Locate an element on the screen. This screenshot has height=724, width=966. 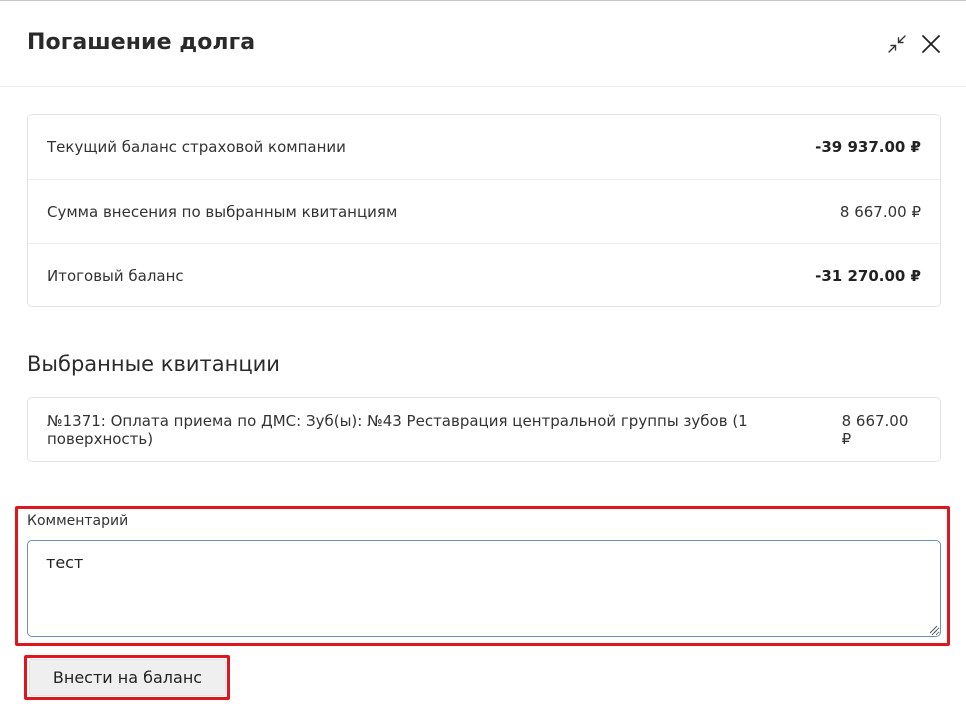
final-balance-row: Итоговый баланс -31 270.00 ₽ is located at coordinates (484, 275).